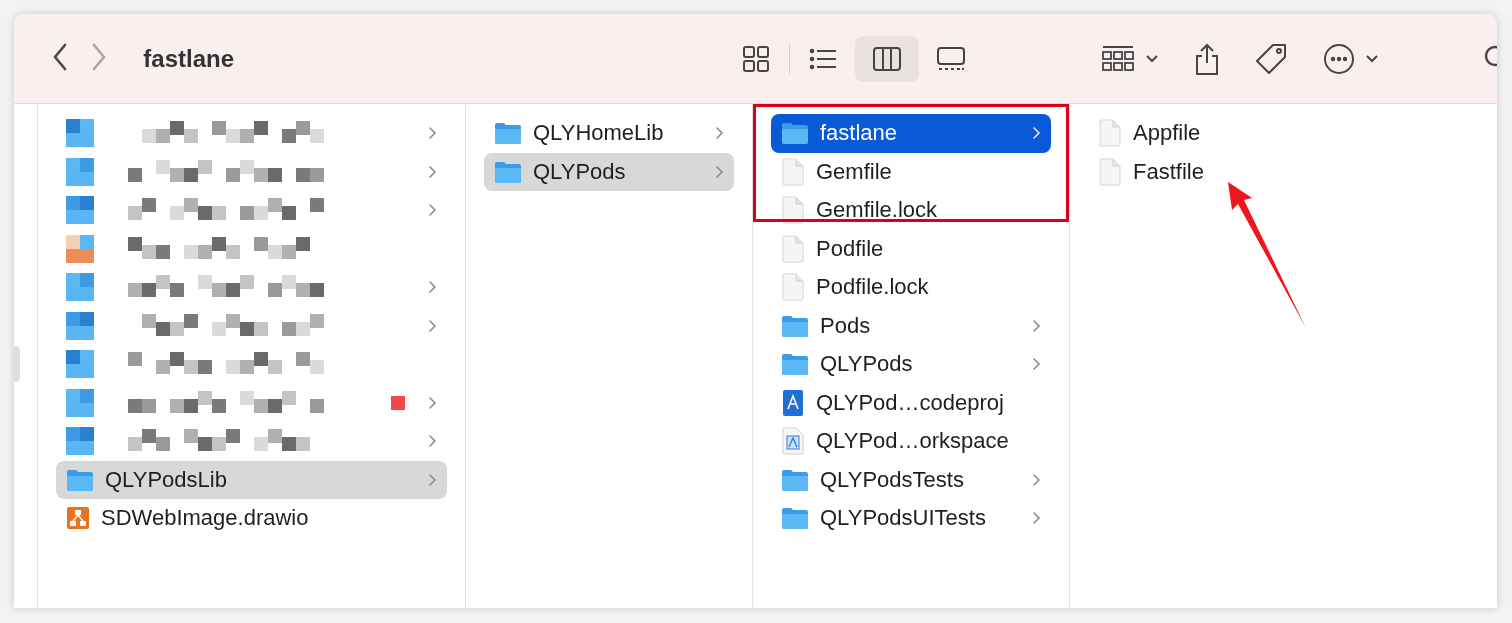 The image size is (1512, 623). What do you see at coordinates (793, 402) in the screenshot?
I see `blueprint-document-icon` at bounding box center [793, 402].